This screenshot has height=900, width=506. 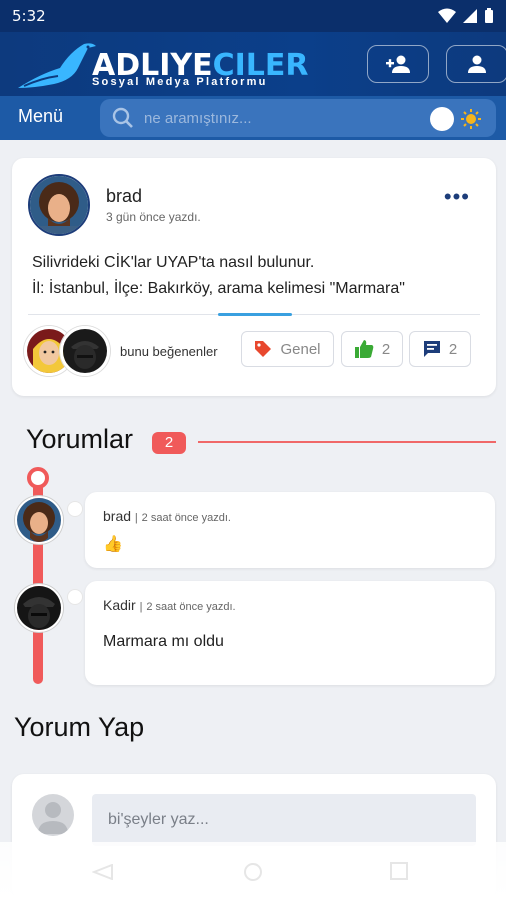 I want to click on post-time: 3 gün önce yazdı., so click(x=153, y=217).